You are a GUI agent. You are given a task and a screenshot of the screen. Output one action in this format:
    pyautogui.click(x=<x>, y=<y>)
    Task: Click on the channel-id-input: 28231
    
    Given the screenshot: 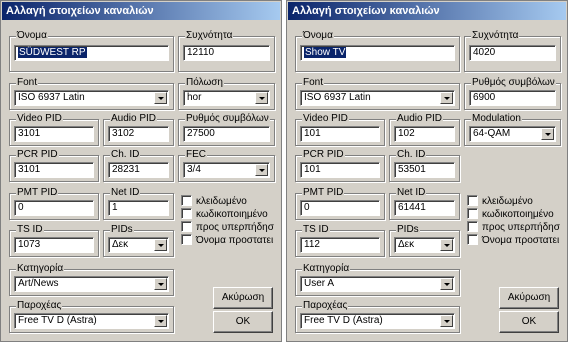 What is the action you would take?
    pyautogui.click(x=138, y=170)
    